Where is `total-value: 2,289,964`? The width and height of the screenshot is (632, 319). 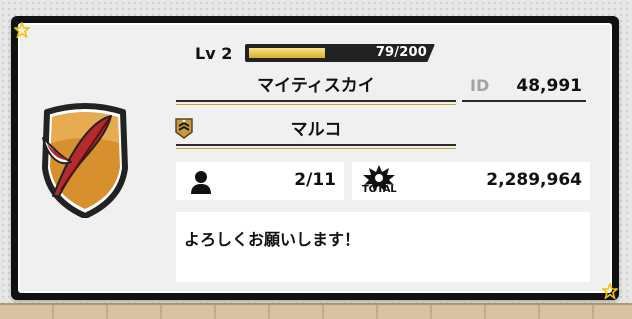
total-value: 2,289,964 is located at coordinates (534, 180).